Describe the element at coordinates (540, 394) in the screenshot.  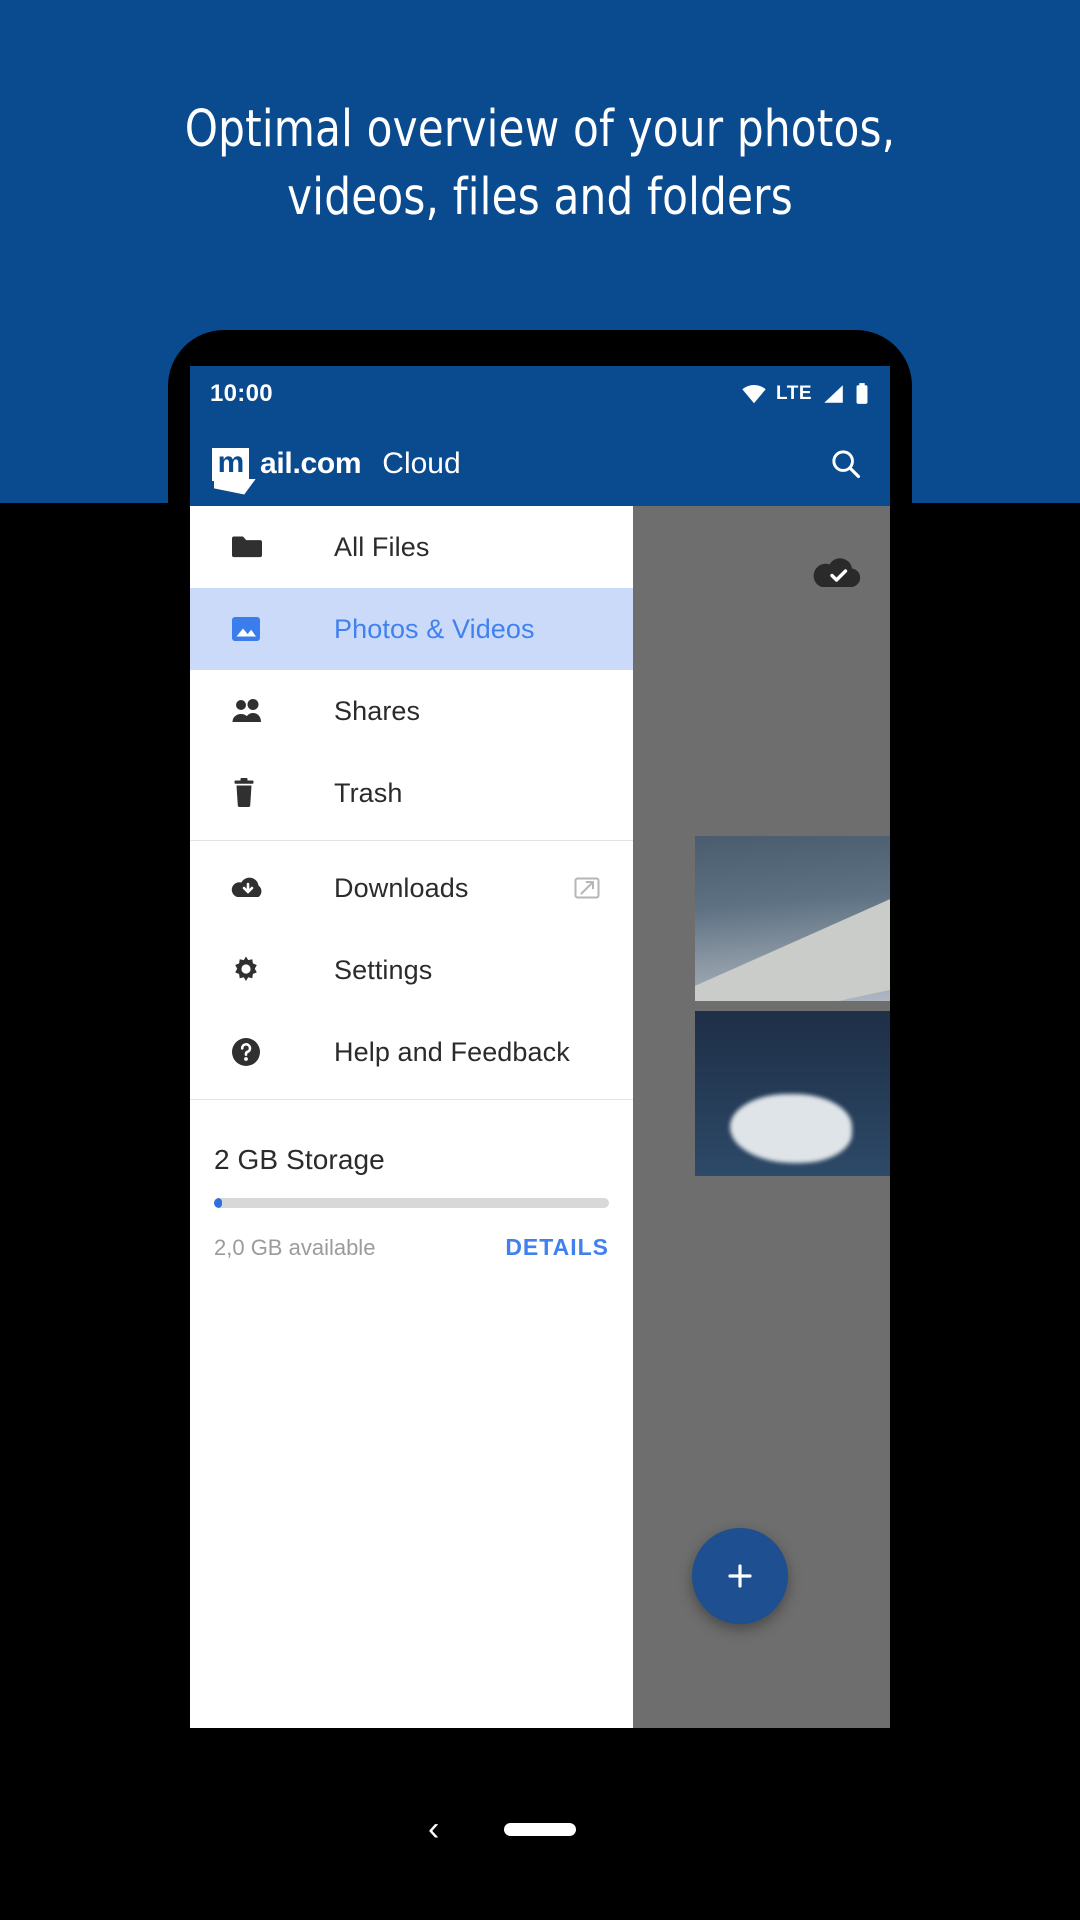
I see `status-bar: 10:00 LTE` at that location.